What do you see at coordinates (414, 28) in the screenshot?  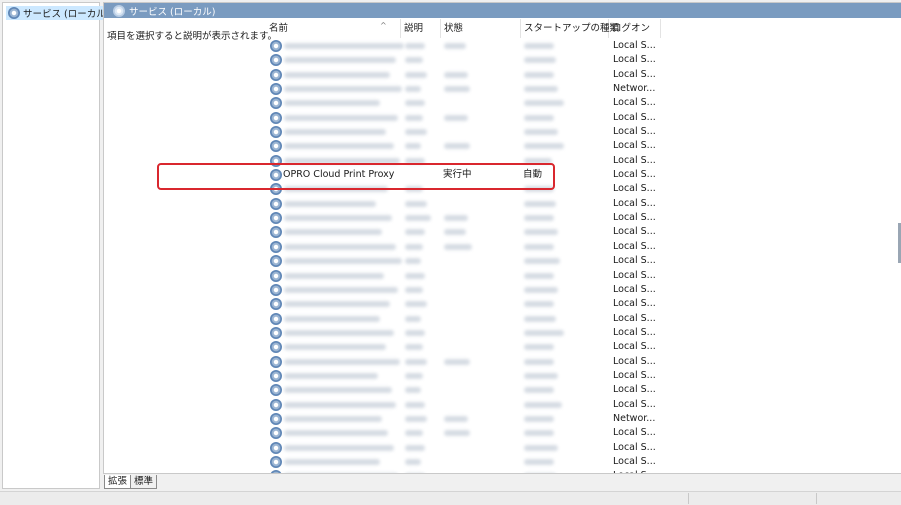 I see `column-description-label: 説明` at bounding box center [414, 28].